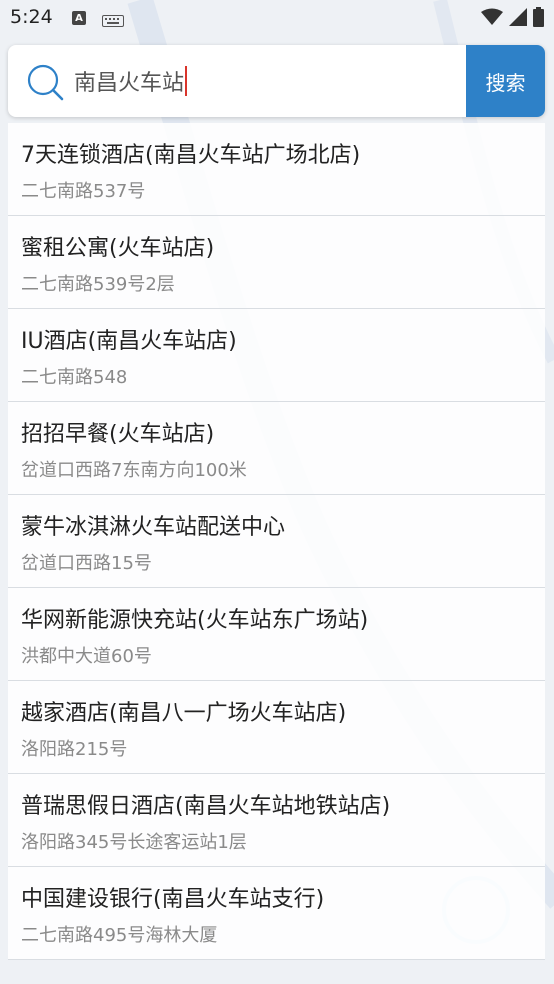 The width and height of the screenshot is (554, 984). Describe the element at coordinates (195, 620) in the screenshot. I see `result-title: 华网新能源快充站(火车站东广场站)` at that location.